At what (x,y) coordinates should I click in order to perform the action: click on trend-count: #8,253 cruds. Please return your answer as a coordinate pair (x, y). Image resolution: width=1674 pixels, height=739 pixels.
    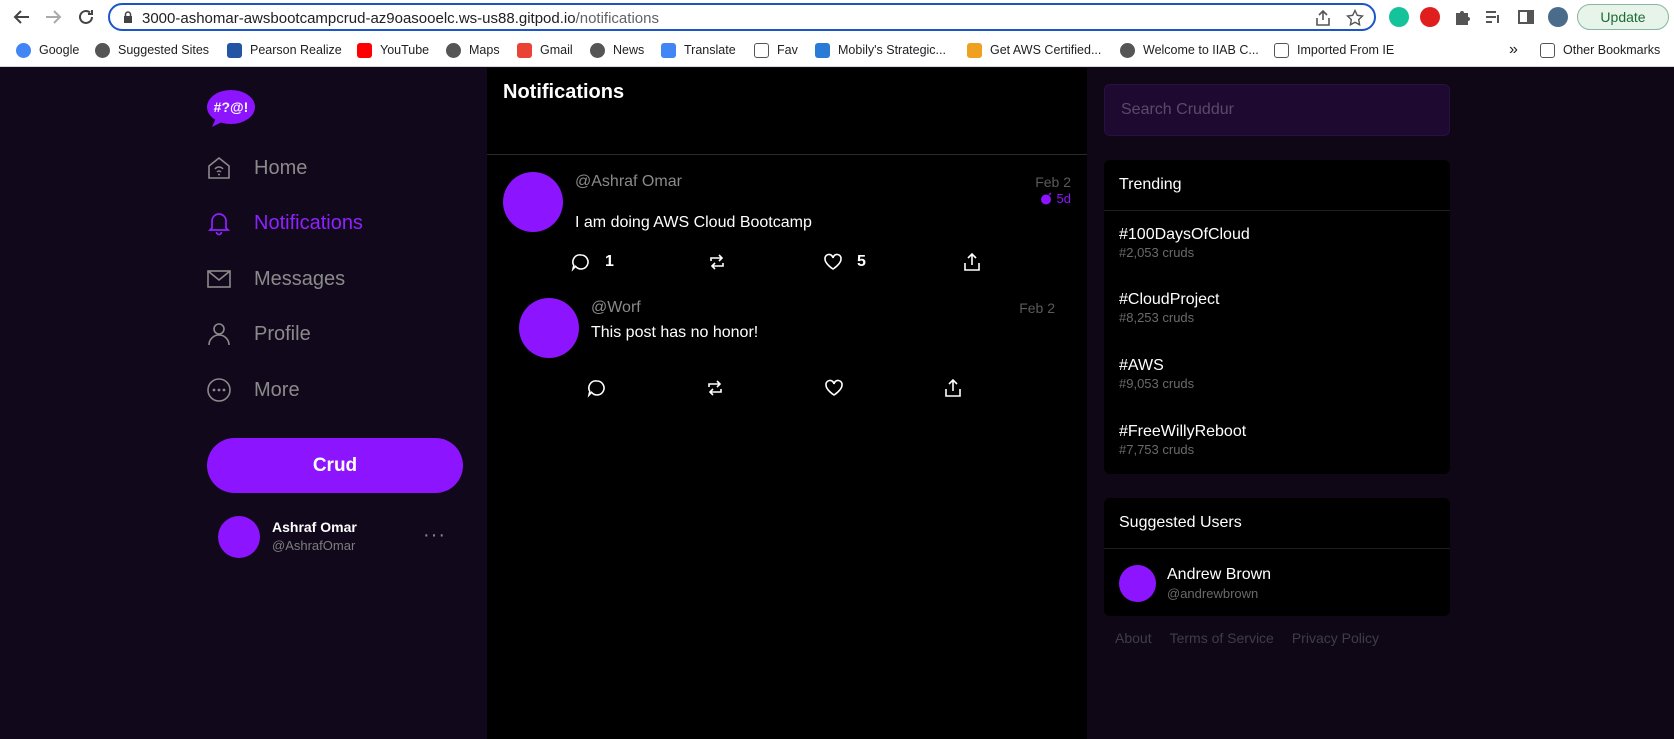
    Looking at the image, I should click on (1157, 317).